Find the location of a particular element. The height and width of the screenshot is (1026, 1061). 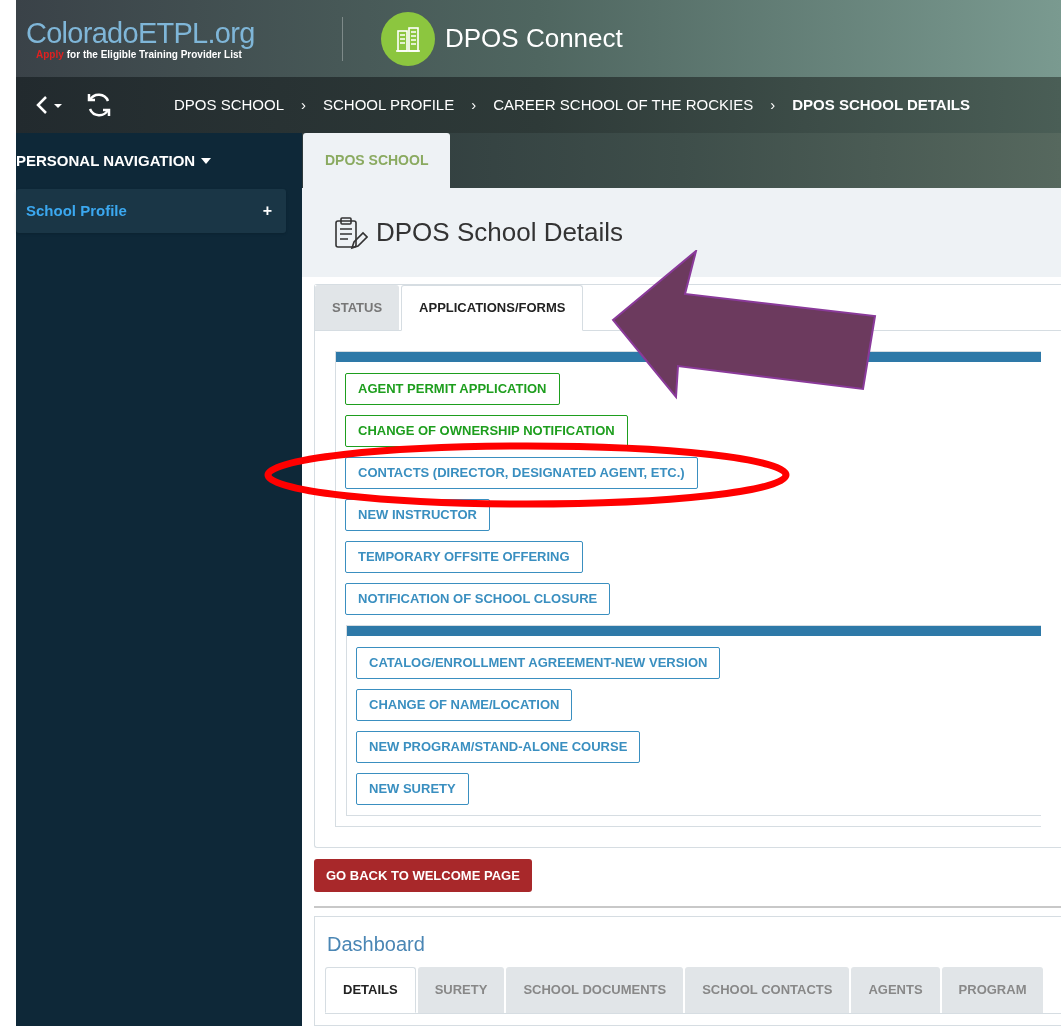

logo-tagline-highlight: Apply is located at coordinates (50, 54).